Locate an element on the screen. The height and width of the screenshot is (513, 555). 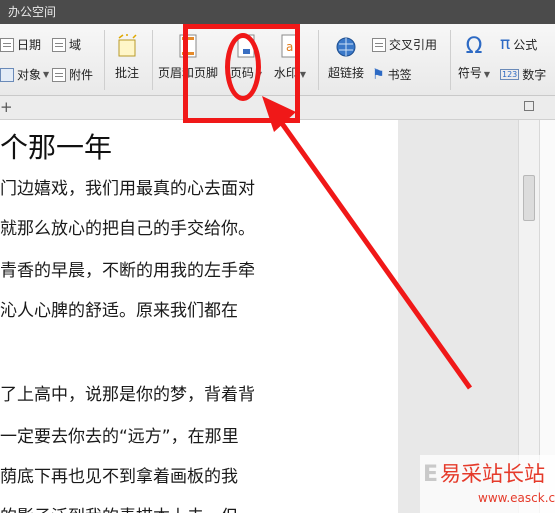
field-button: 域 is located at coordinates (66, 44).